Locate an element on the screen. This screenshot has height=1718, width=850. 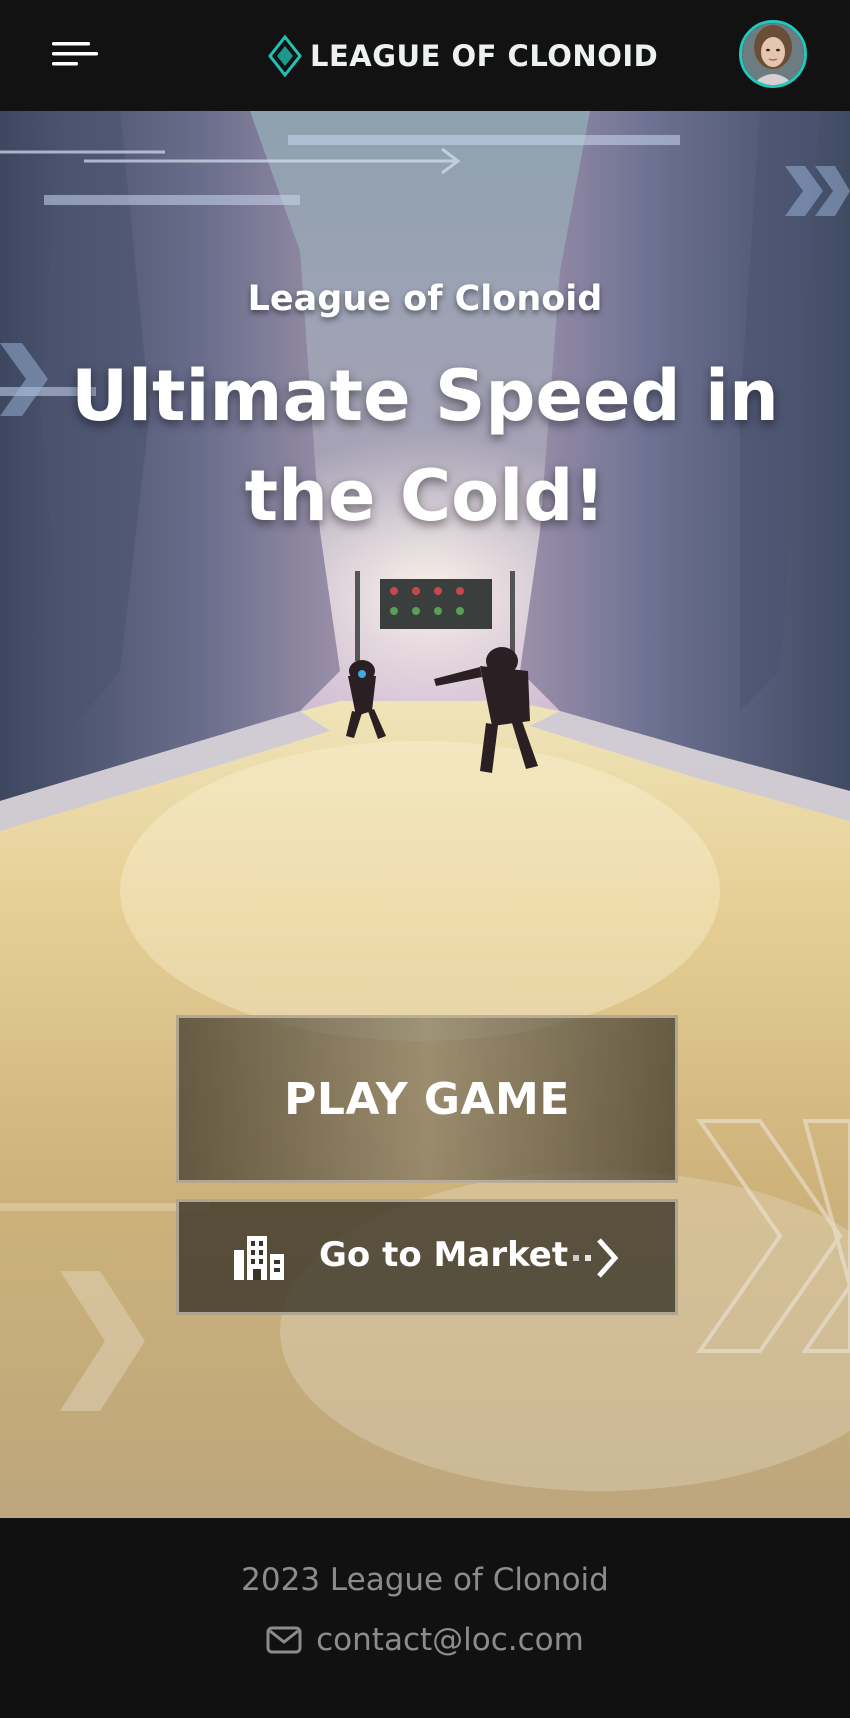
contact-email-link: contact@loc.com is located at coordinates (425, 1640).